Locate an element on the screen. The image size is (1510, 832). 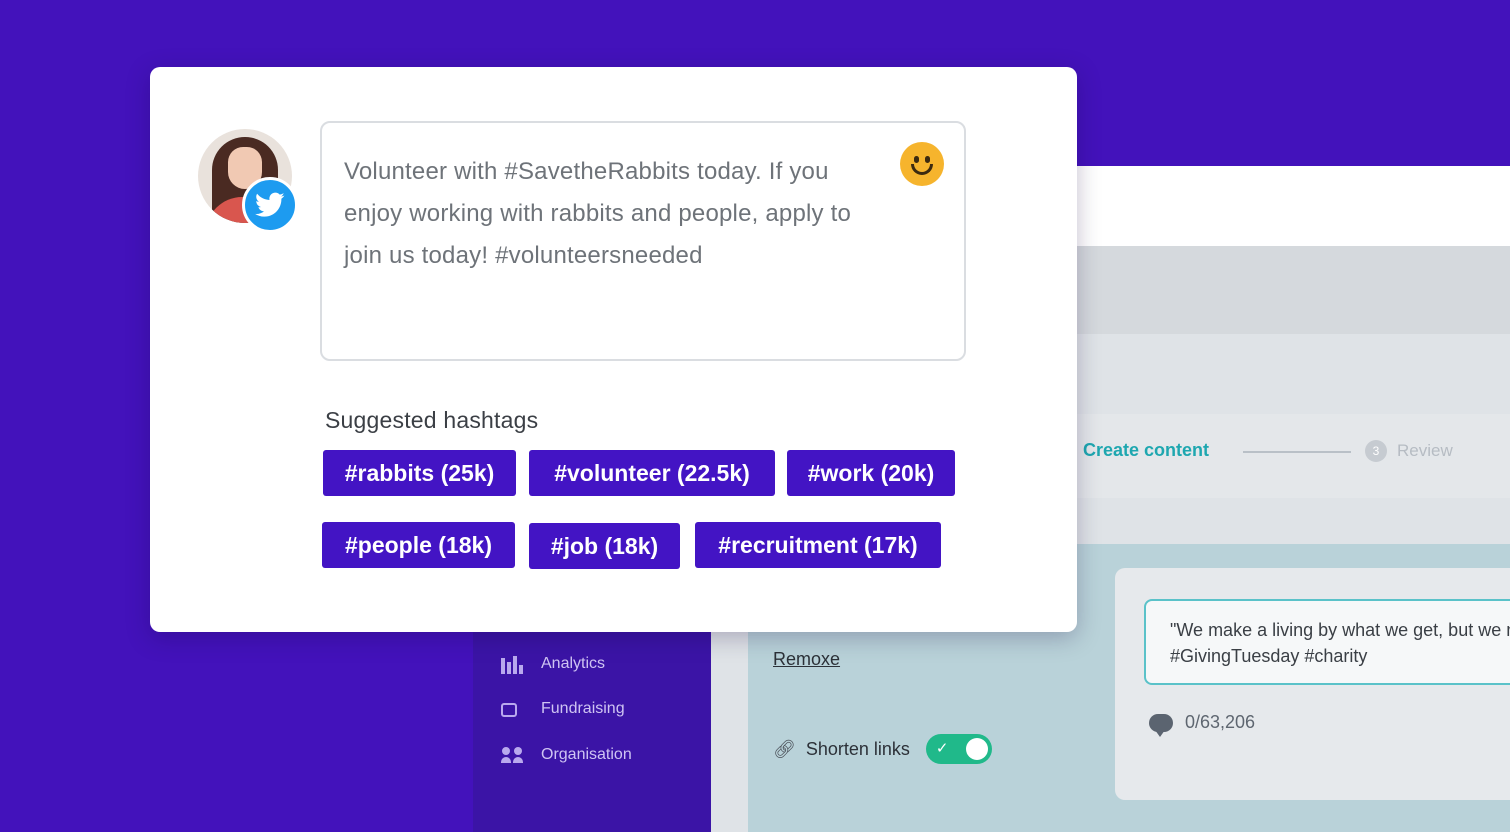
sidebar-item-fundraising: Fundraising is located at coordinates (563, 709).